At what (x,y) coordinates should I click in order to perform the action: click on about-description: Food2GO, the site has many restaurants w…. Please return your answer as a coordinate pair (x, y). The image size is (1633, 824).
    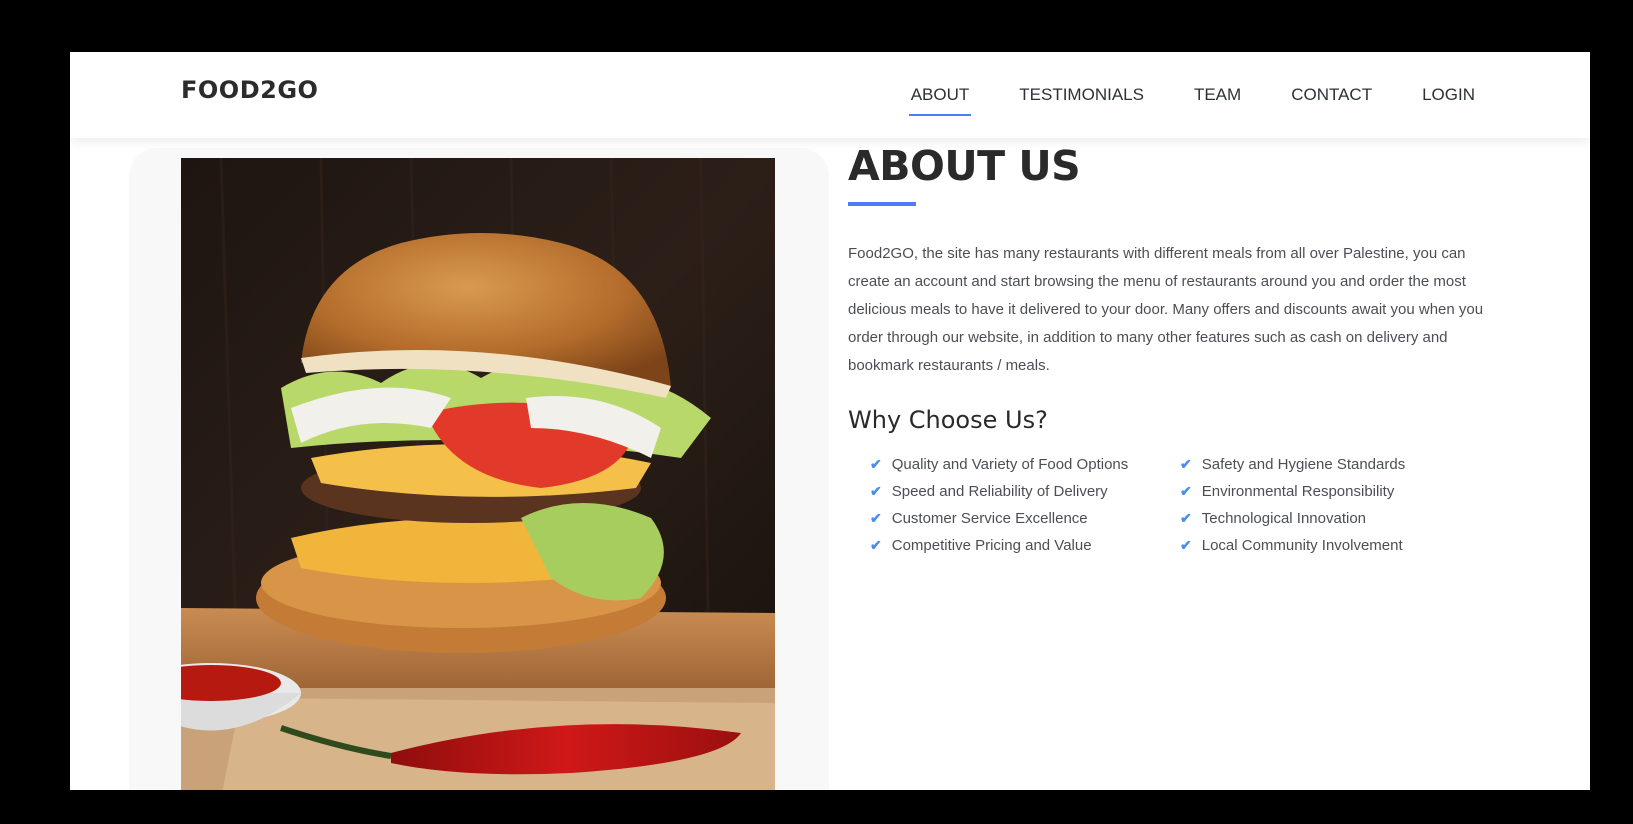
    Looking at the image, I should click on (1166, 309).